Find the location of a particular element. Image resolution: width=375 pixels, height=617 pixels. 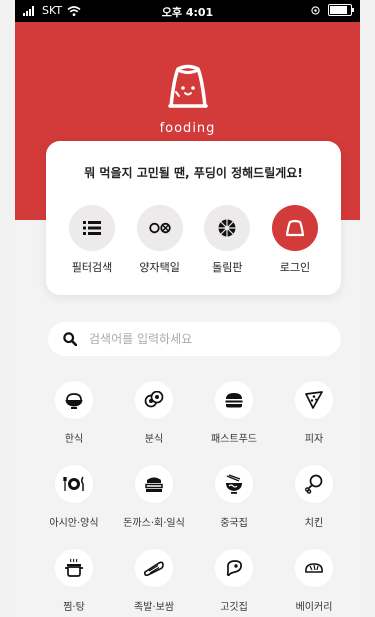

gimbap-icon is located at coordinates (154, 399).